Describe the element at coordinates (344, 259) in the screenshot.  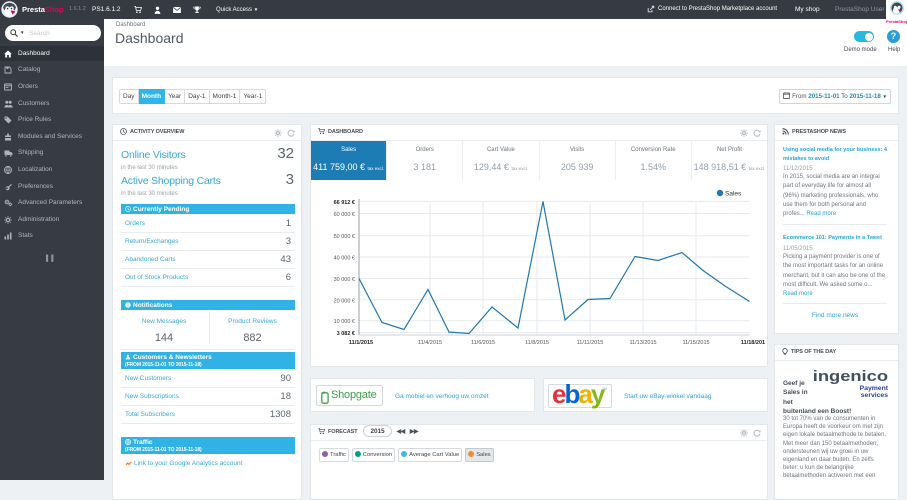
I see `svg-text: 40 000 €` at that location.